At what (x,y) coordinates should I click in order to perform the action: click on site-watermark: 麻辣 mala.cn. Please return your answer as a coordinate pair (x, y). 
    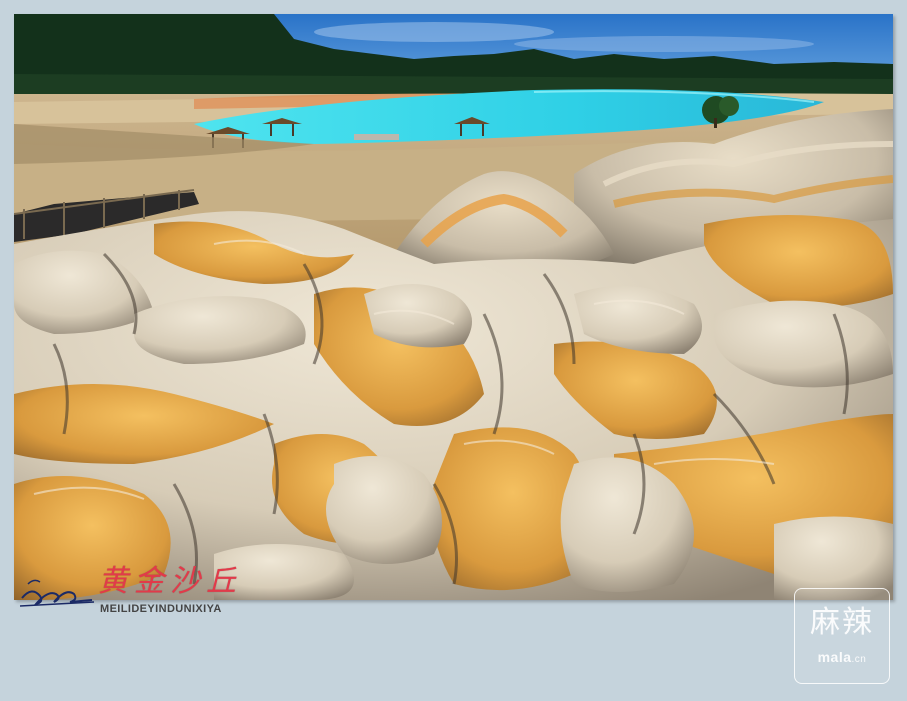
    Looking at the image, I should click on (842, 636).